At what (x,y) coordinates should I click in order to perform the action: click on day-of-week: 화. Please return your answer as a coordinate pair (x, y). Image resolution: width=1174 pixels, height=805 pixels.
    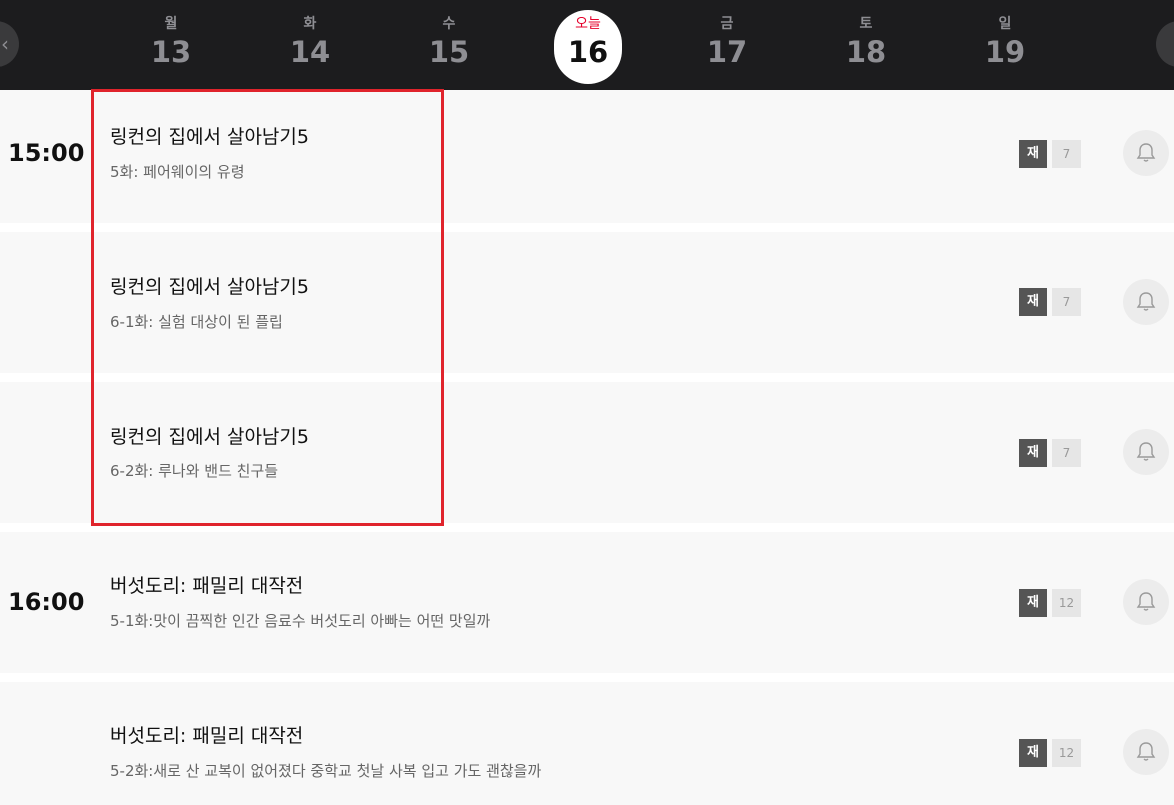
    Looking at the image, I should click on (310, 24).